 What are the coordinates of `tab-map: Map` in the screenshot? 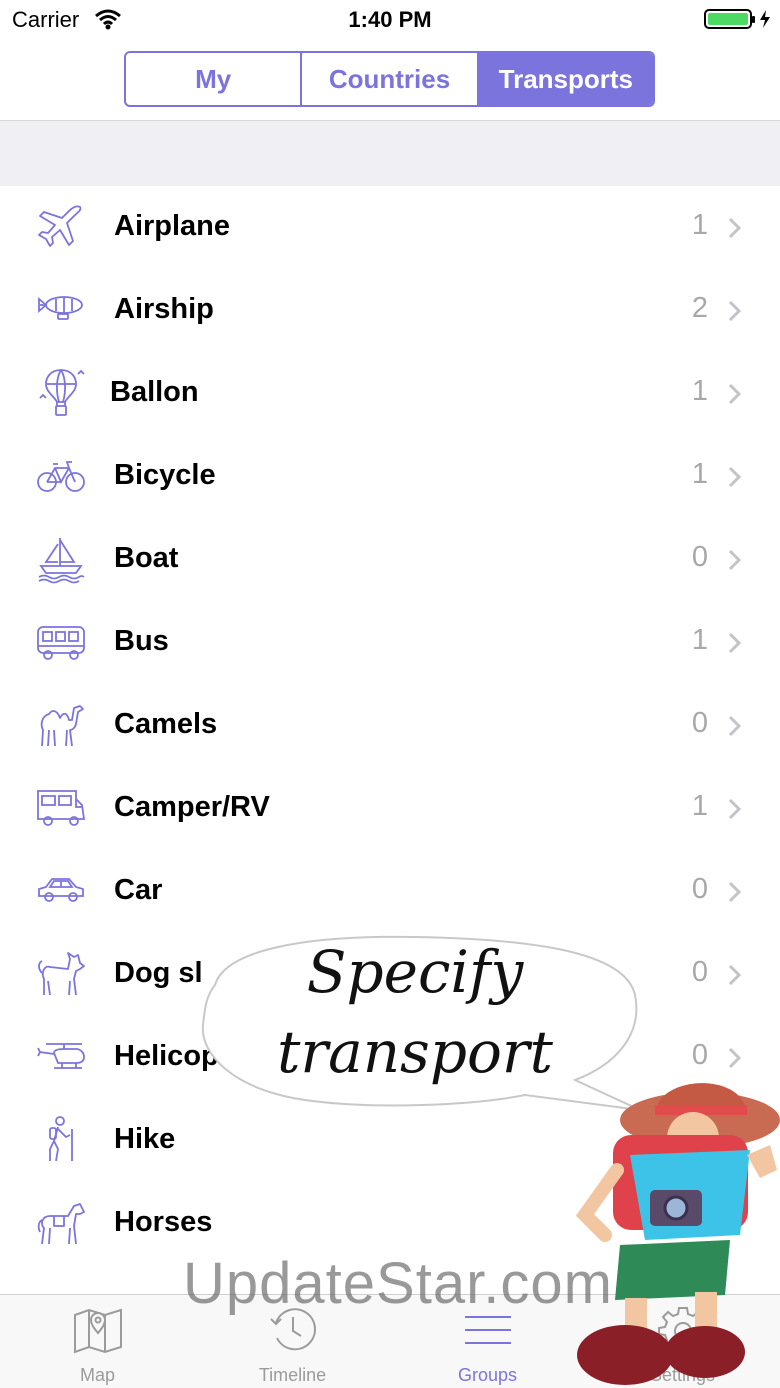 It's located at (97, 1341).